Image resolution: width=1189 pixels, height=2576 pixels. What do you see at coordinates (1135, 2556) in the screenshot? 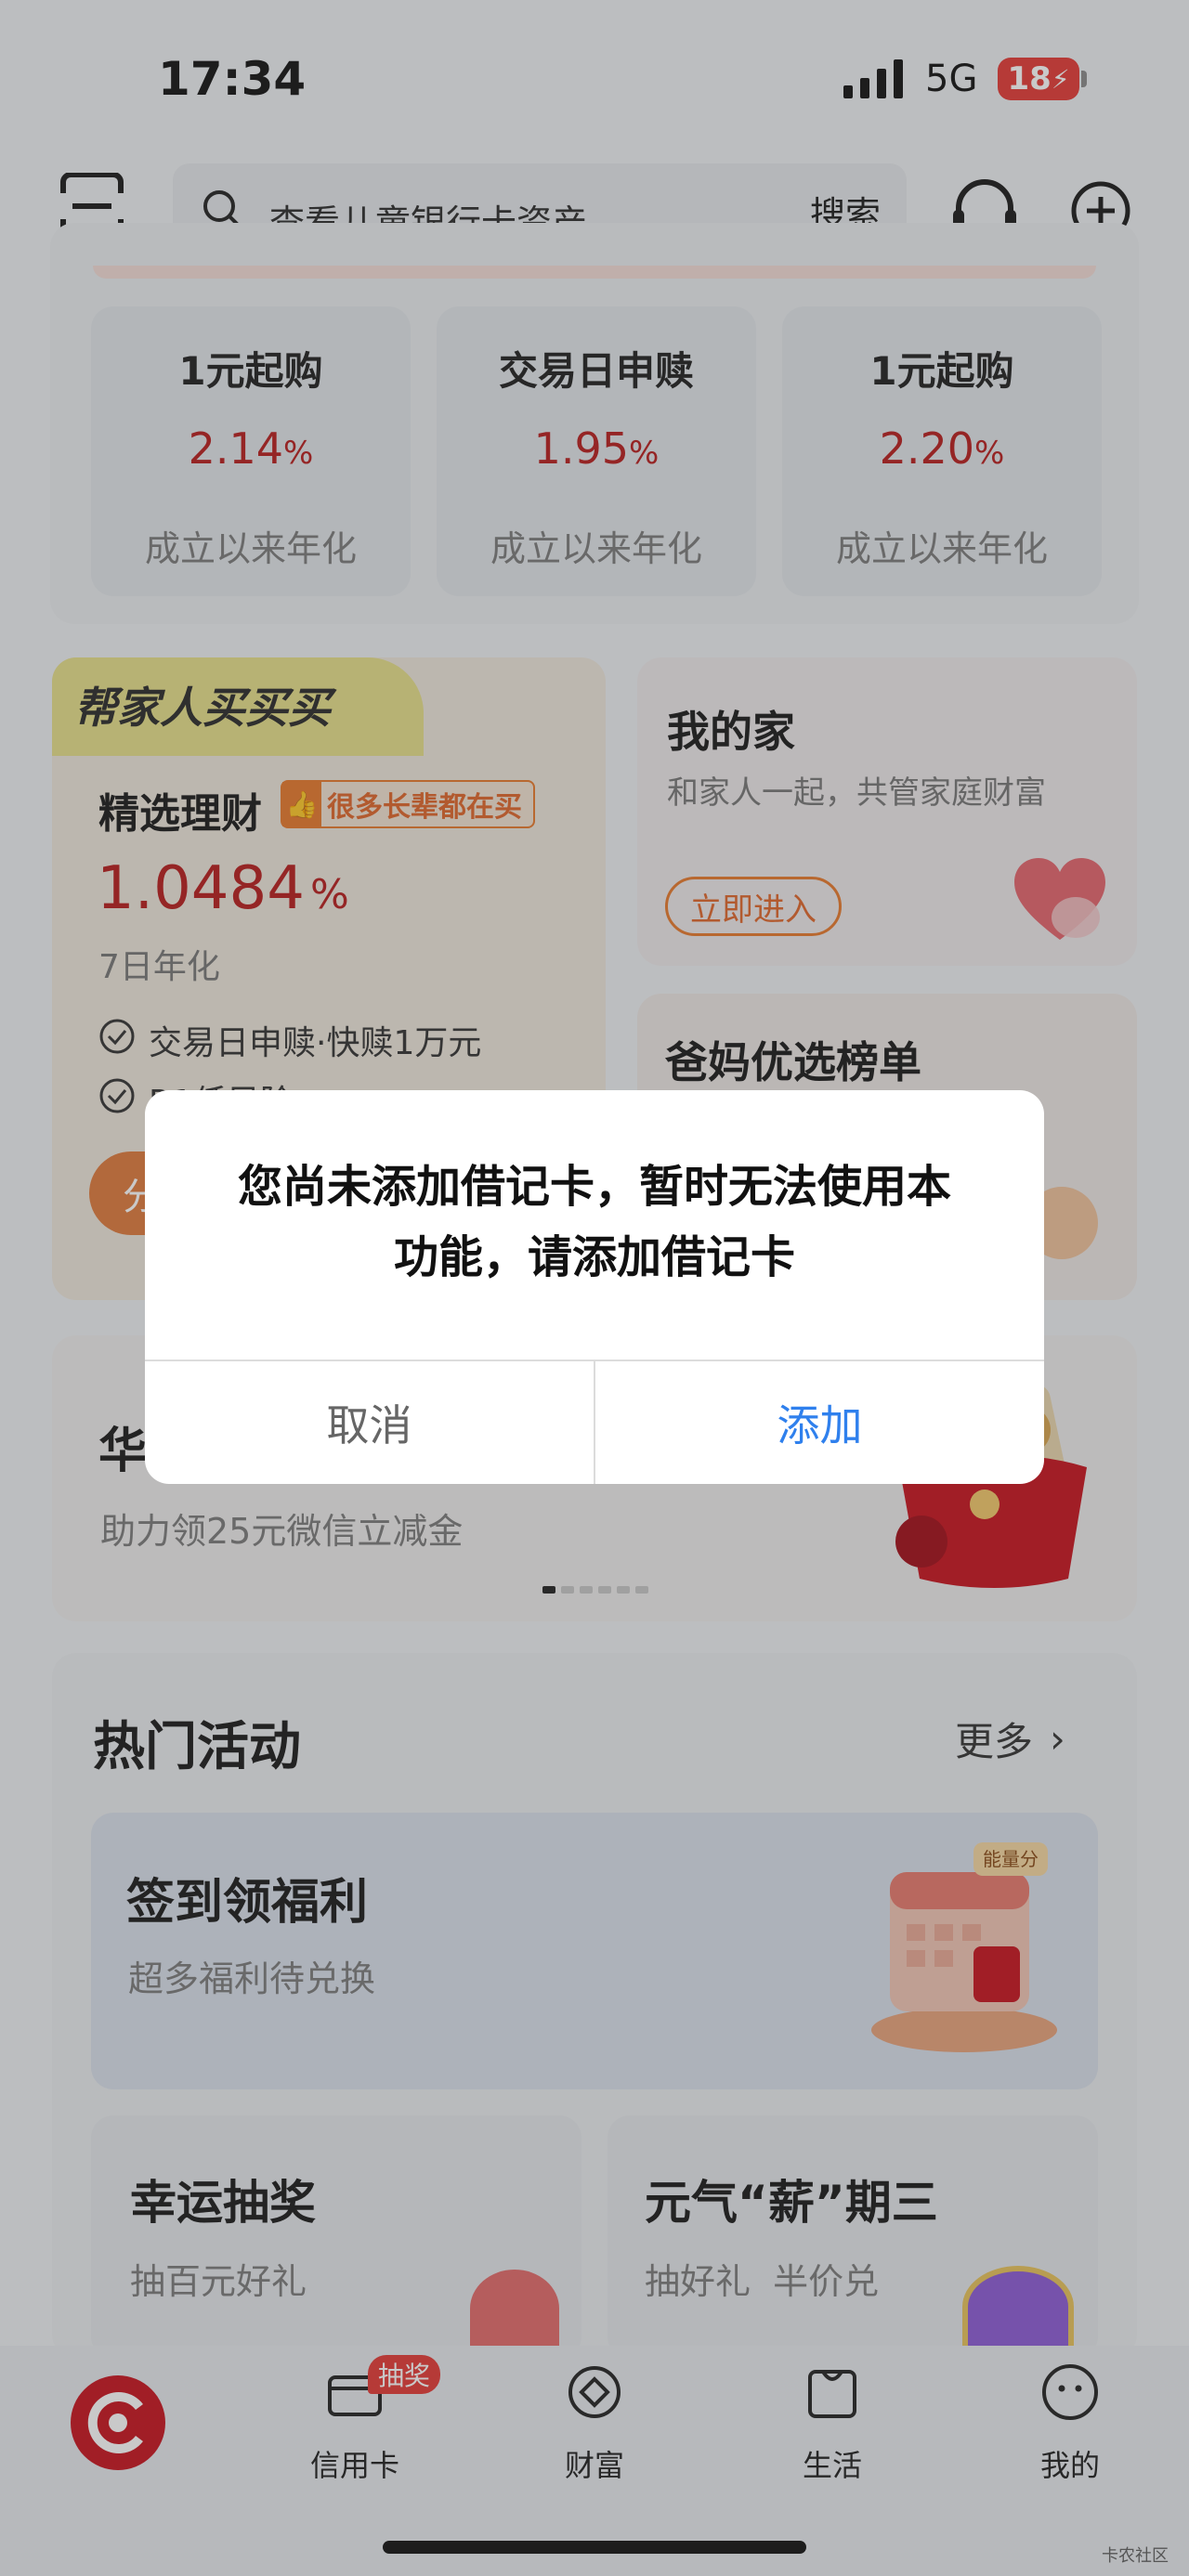
I see `watermark: 卡农社区` at bounding box center [1135, 2556].